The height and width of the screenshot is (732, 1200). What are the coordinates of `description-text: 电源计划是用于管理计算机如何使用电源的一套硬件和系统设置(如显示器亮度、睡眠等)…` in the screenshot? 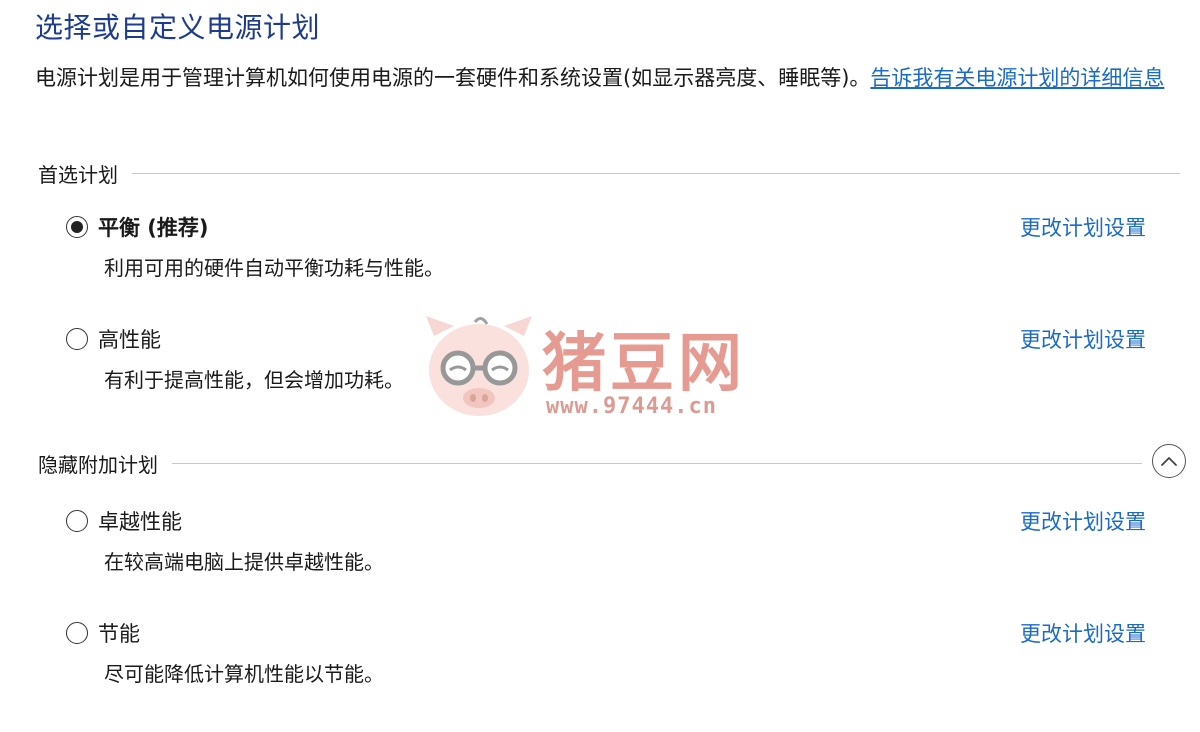 It's located at (453, 78).